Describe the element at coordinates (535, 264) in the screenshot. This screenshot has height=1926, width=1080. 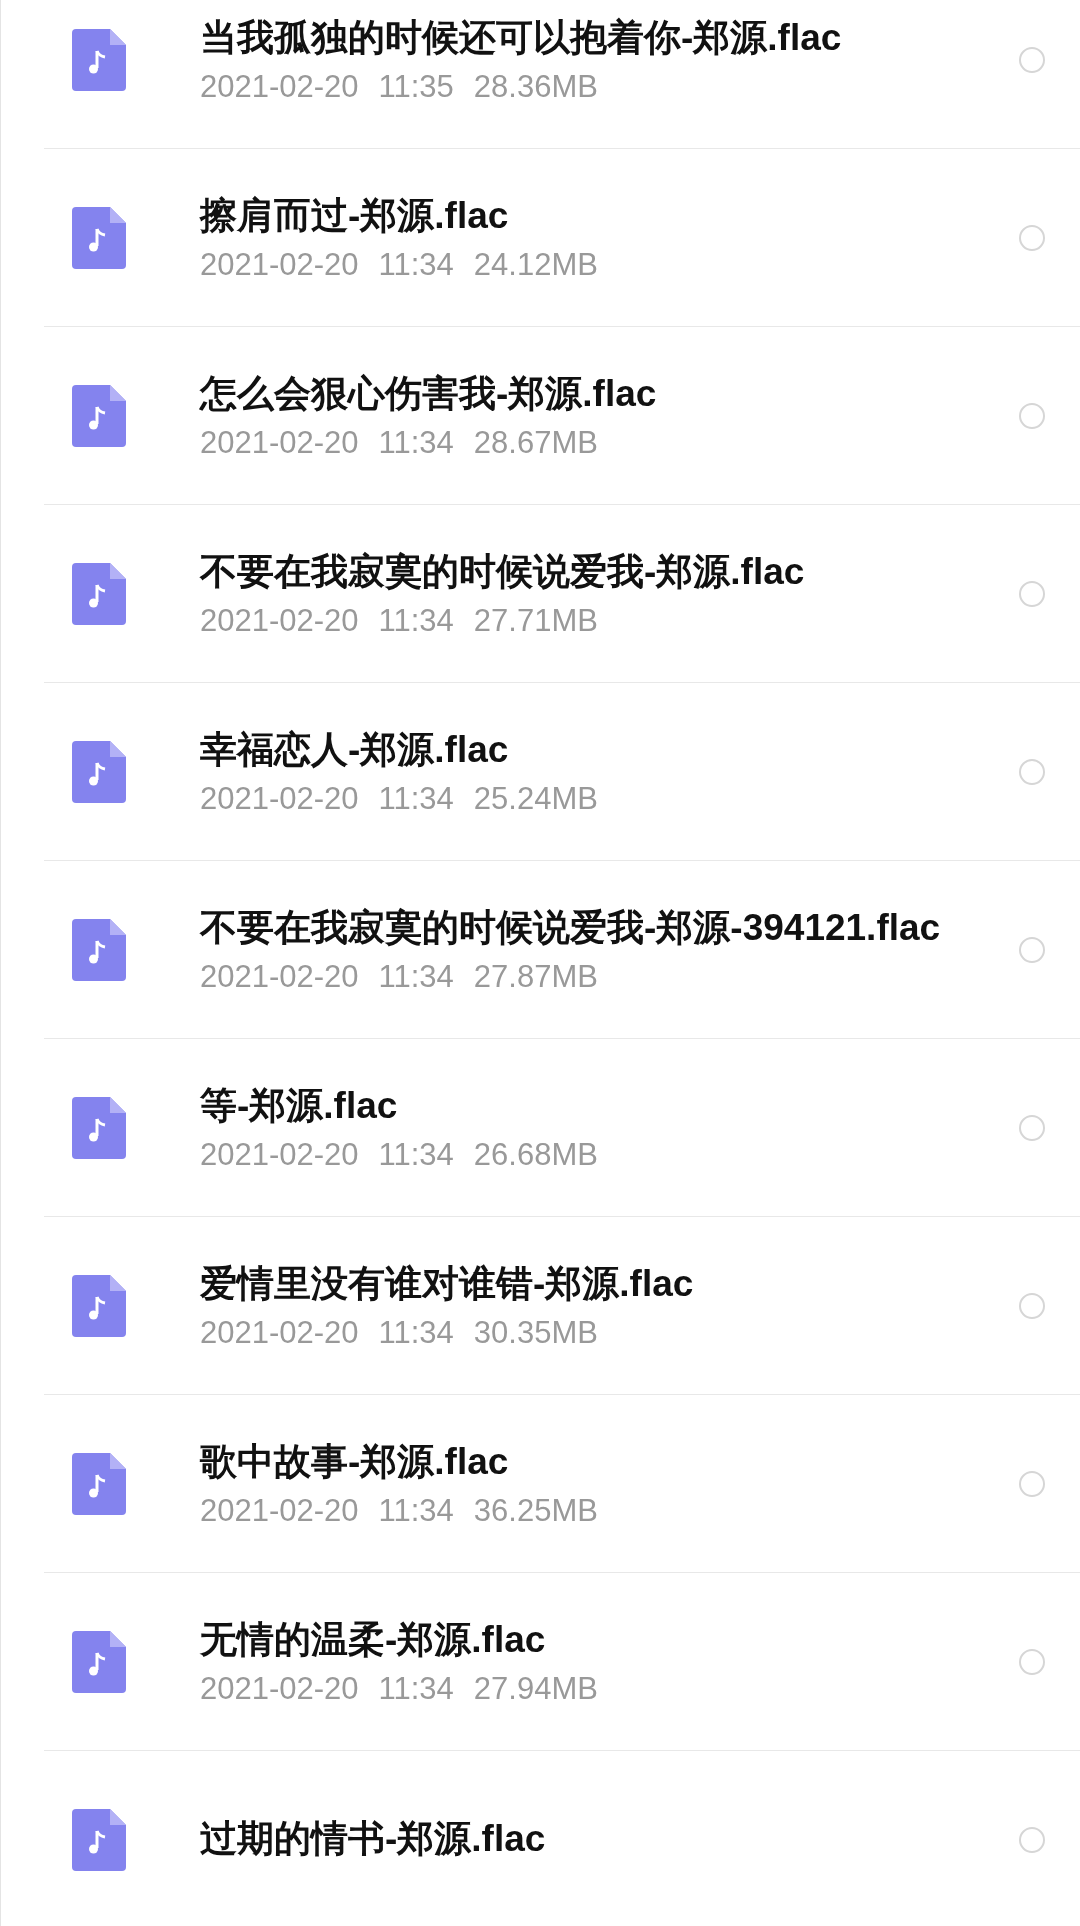
I see `file-size: 24.12MB` at that location.